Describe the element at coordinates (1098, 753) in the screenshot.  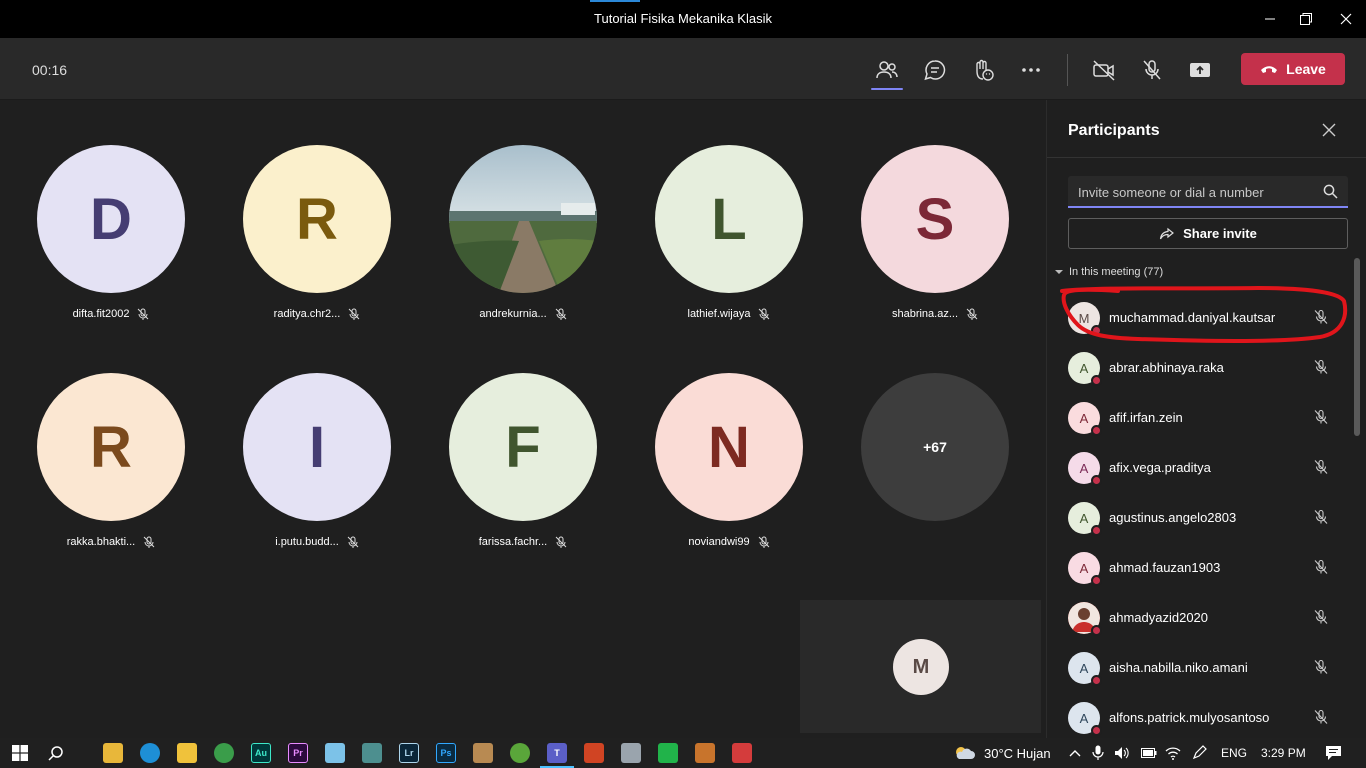
I see `mic-icon` at that location.